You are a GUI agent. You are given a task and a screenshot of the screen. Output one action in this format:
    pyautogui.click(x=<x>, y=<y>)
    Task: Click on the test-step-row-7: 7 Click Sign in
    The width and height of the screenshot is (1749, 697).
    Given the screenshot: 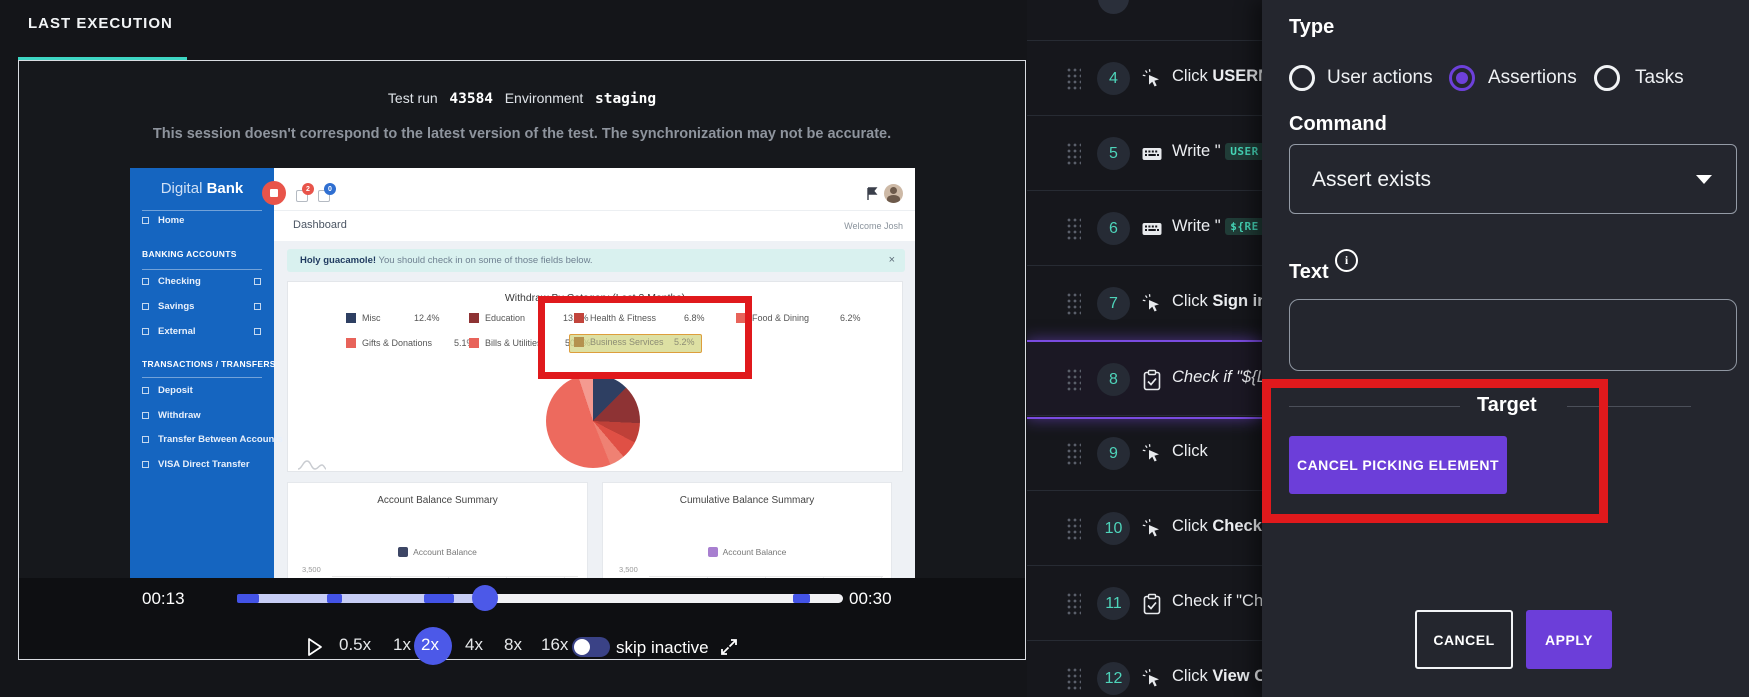 What is the action you would take?
    pyautogui.click(x=1144, y=303)
    